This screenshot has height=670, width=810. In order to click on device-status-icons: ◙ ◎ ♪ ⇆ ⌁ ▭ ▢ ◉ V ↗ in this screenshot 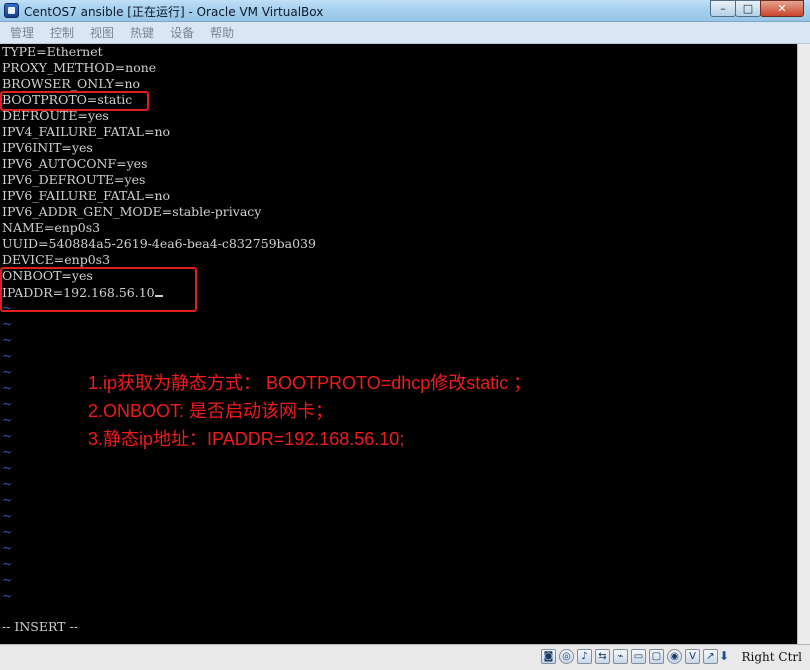, I will do `click(629, 656)`.